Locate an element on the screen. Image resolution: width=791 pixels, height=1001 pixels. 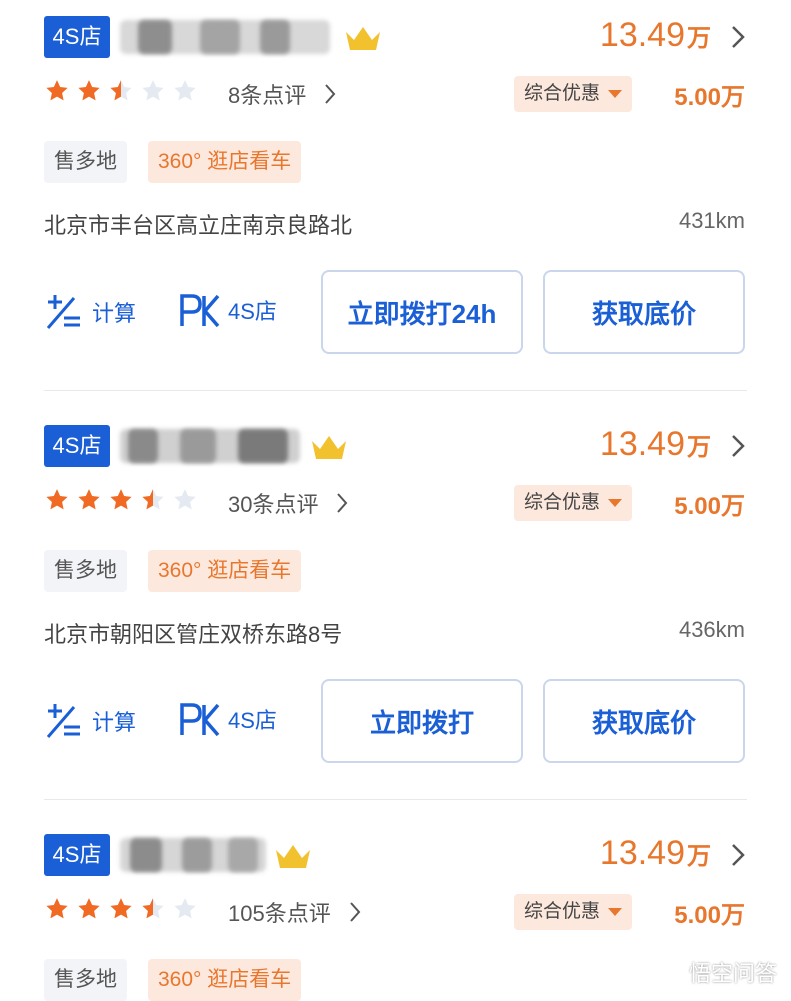
review-link: 30条点评 is located at coordinates (288, 503).